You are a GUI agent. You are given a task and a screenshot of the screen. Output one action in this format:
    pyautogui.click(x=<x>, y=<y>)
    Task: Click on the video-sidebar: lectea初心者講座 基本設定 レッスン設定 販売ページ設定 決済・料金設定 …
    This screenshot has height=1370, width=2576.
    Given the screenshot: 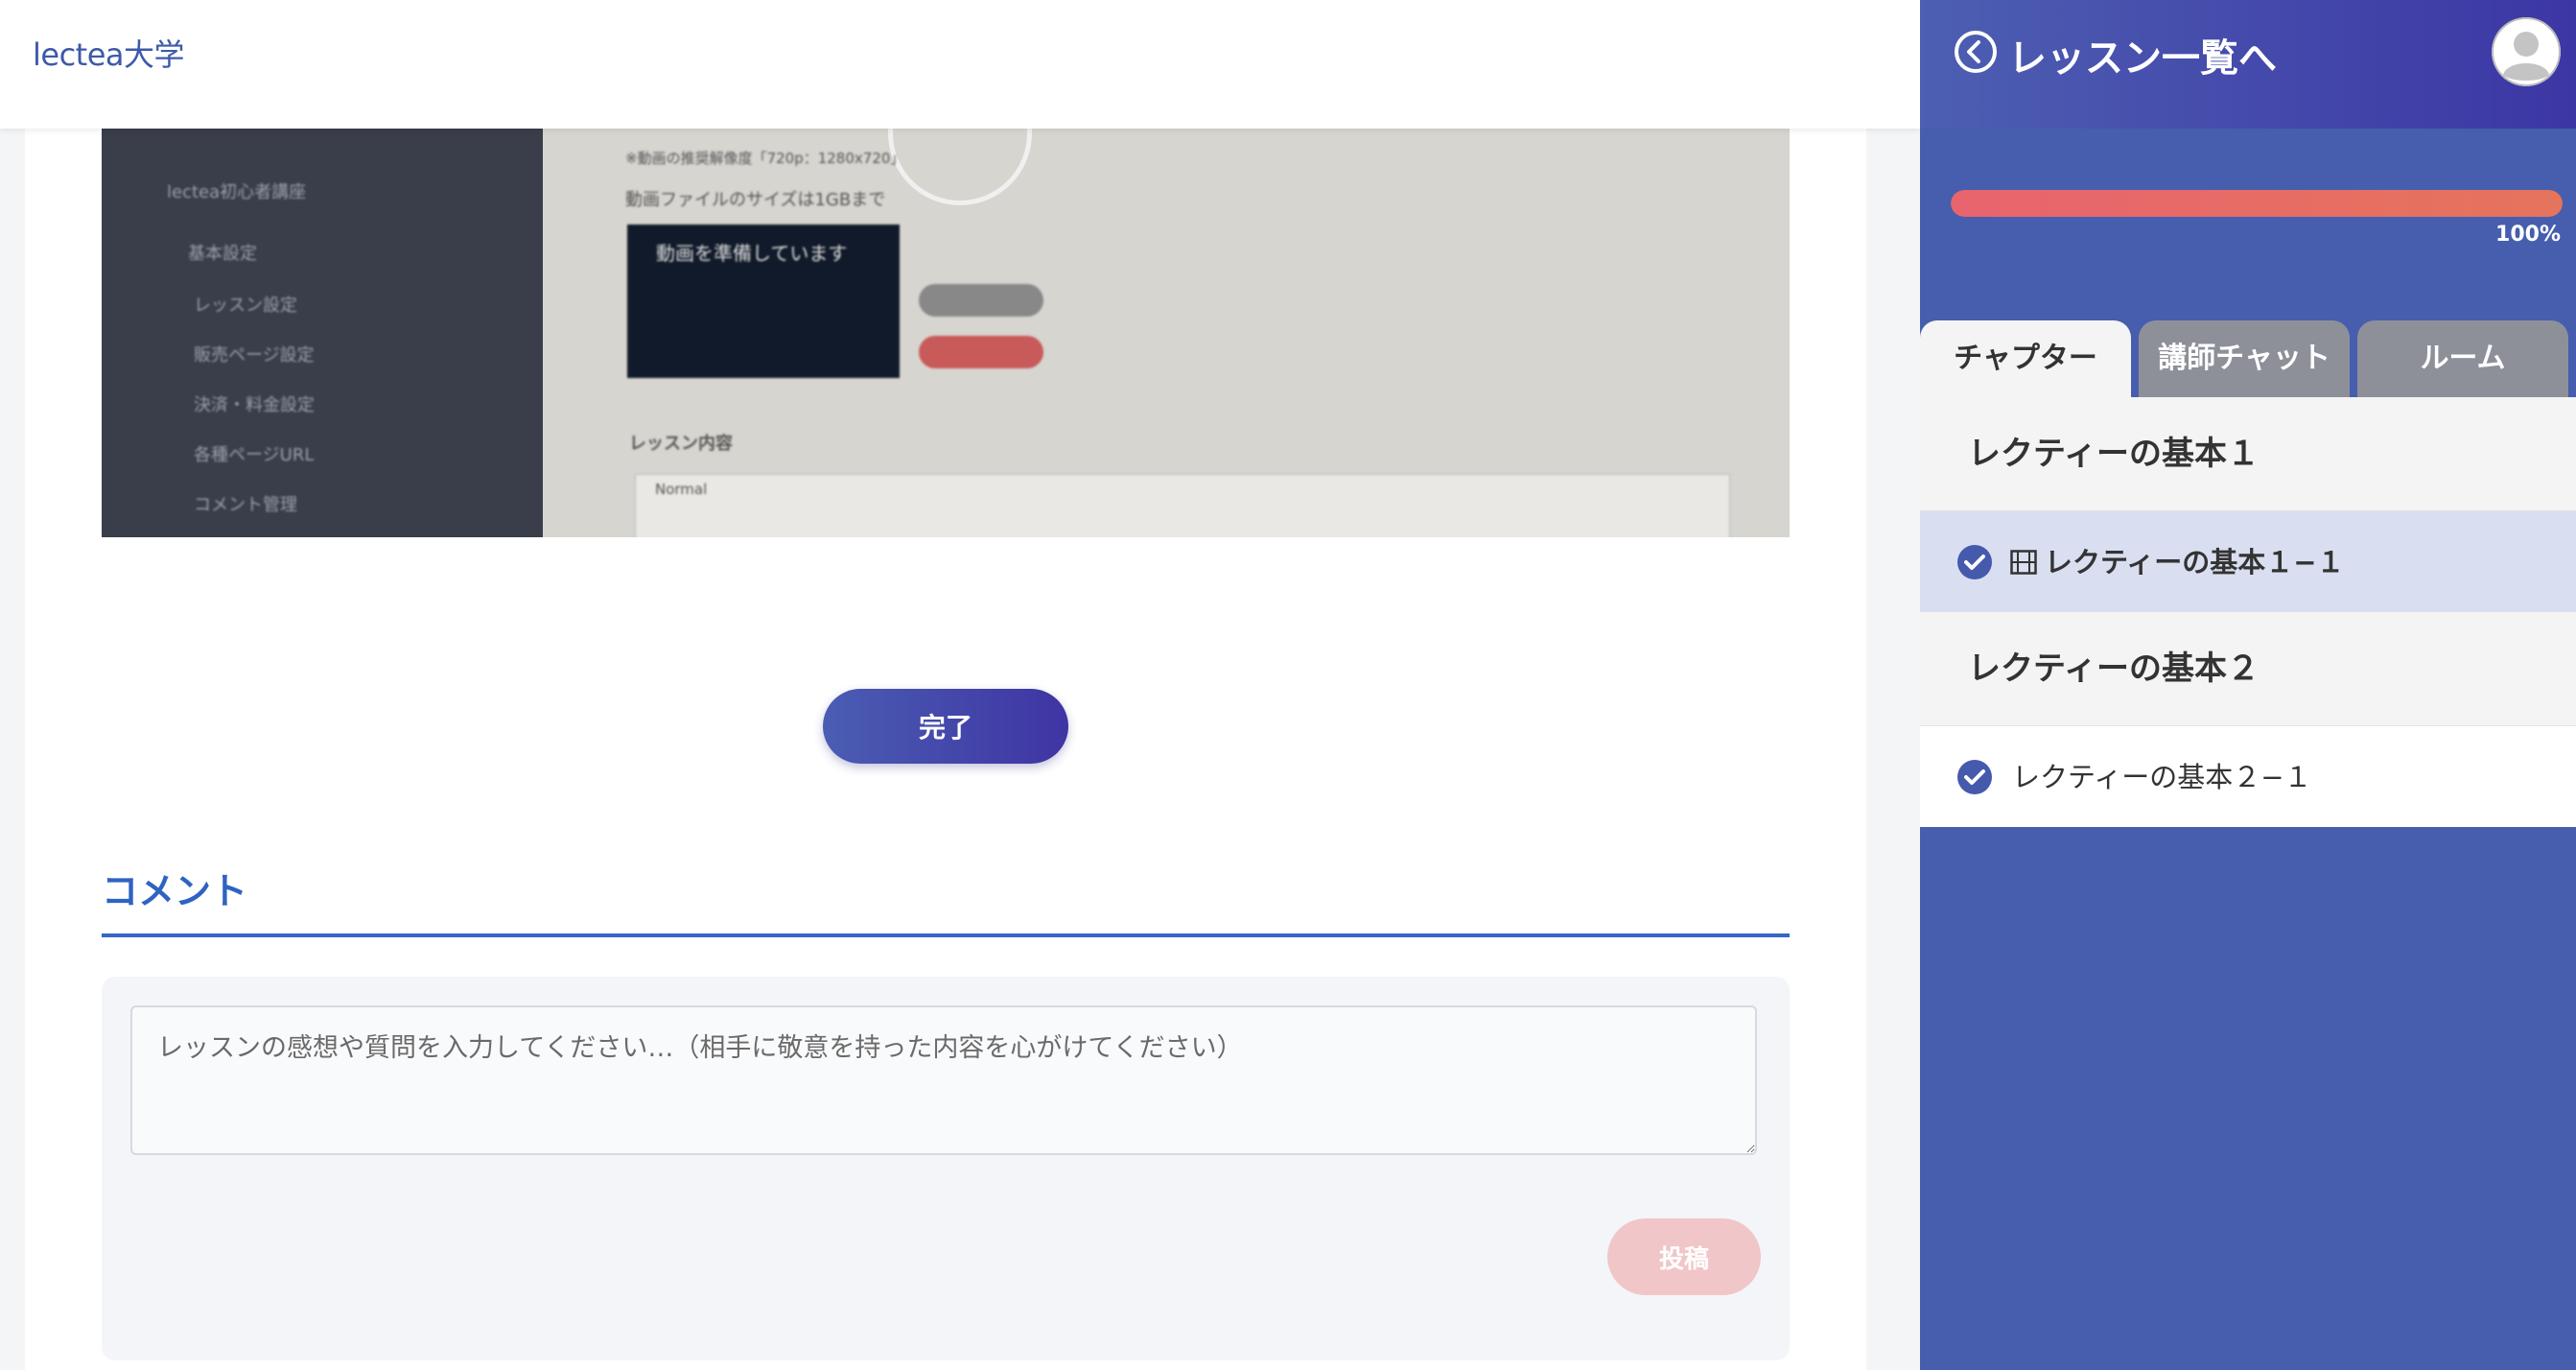 What is the action you would take?
    pyautogui.click(x=322, y=333)
    